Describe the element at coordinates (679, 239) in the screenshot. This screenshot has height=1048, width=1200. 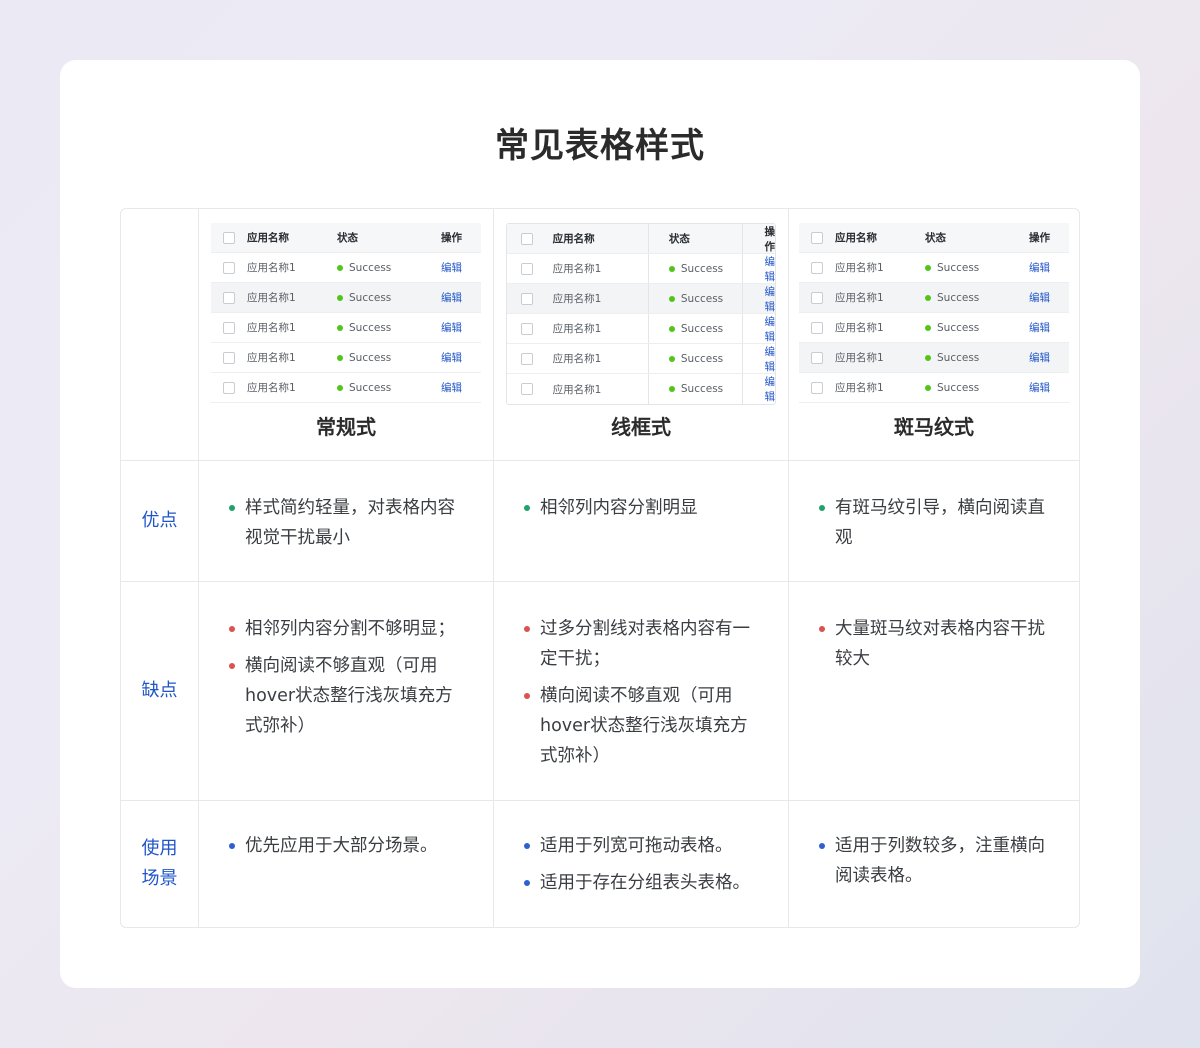
I see `column-header: 状态` at that location.